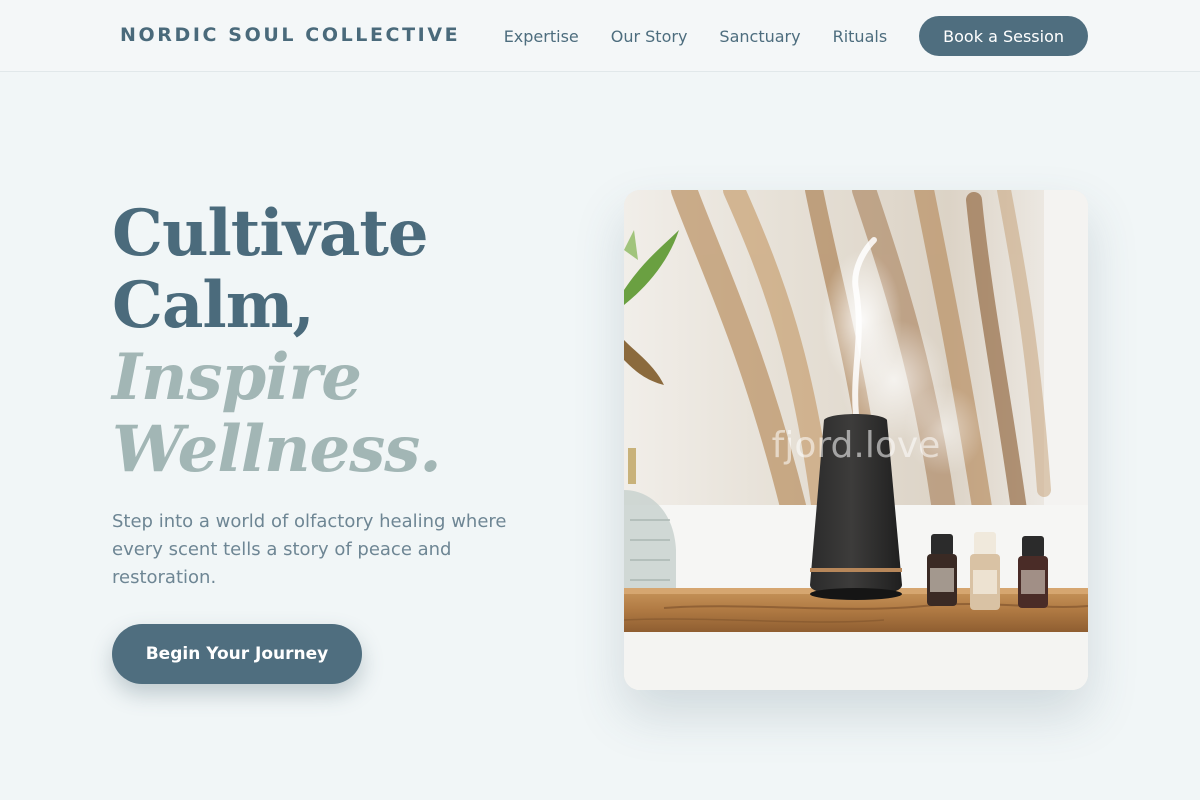  What do you see at coordinates (759, 36) in the screenshot?
I see `nav-link-sanctuary: Sanctuary` at bounding box center [759, 36].